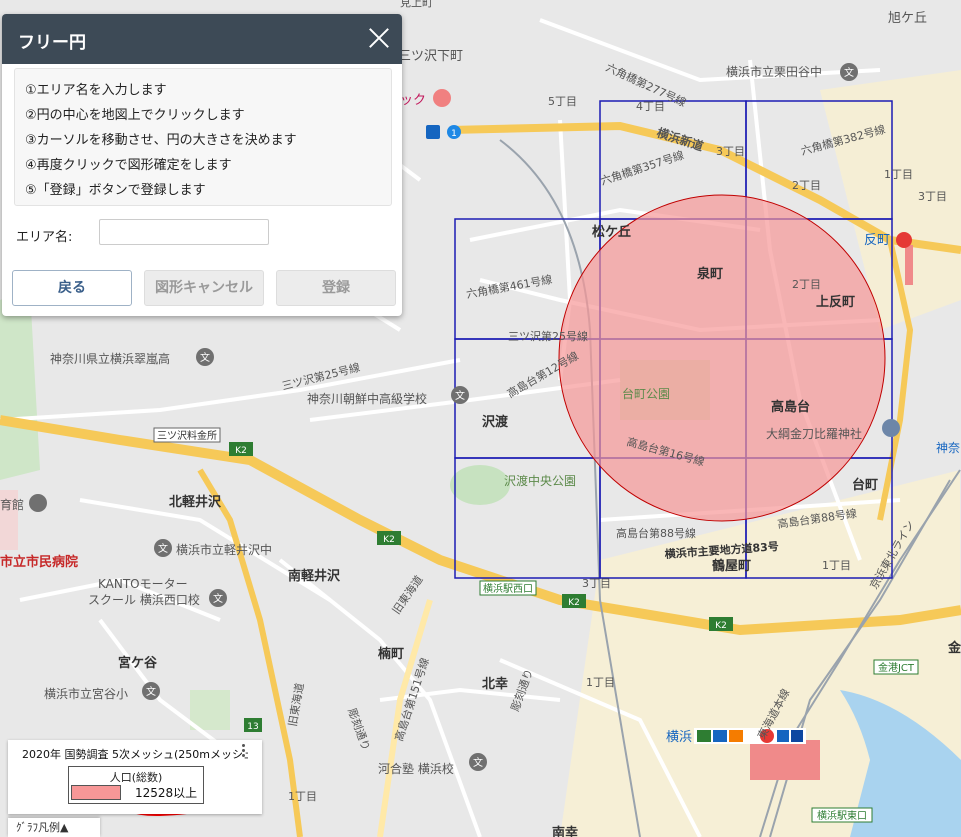 The image size is (961, 837). Describe the element at coordinates (548, 336) in the screenshot. I see `label-street: 三ツ沢第25号線` at that location.